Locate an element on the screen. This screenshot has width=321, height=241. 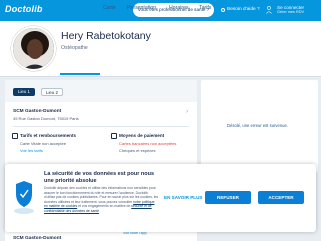
practitioner-name: Hery Rabetokotany is located at coordinates (106, 36).